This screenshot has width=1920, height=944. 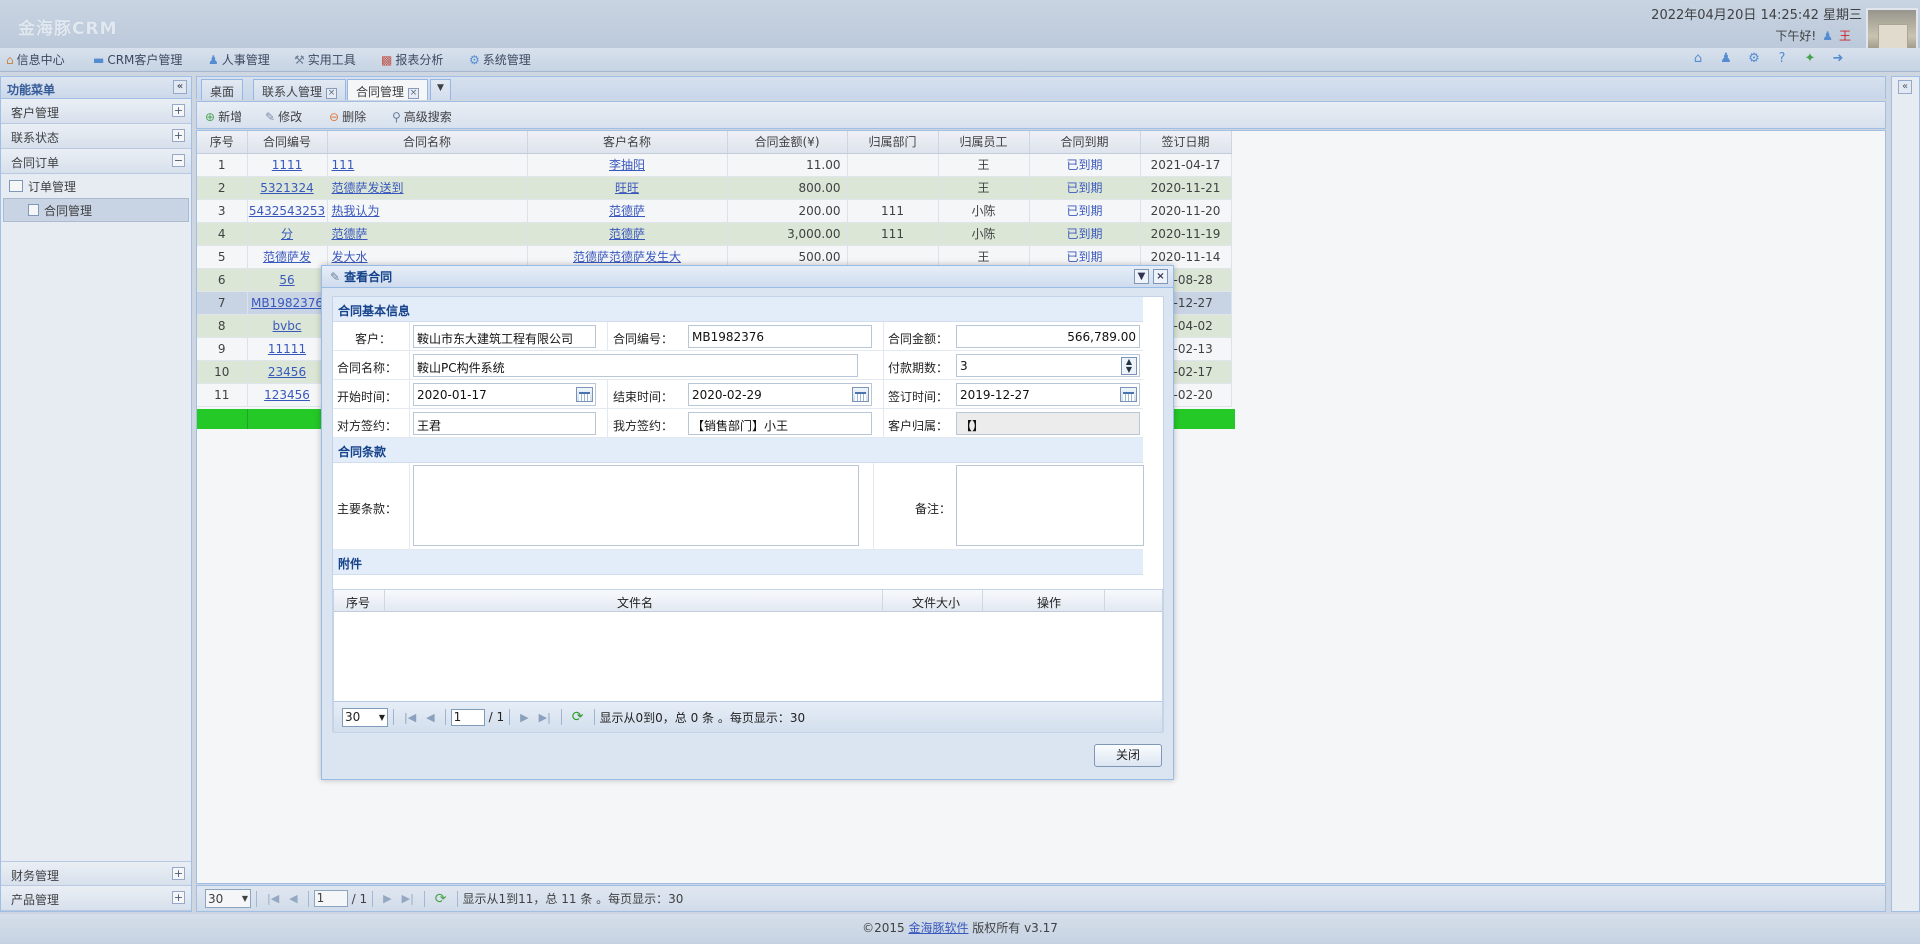 What do you see at coordinates (504, 336) in the screenshot?
I see `customer-field: 鞍山市东大建筑工程有限公司` at bounding box center [504, 336].